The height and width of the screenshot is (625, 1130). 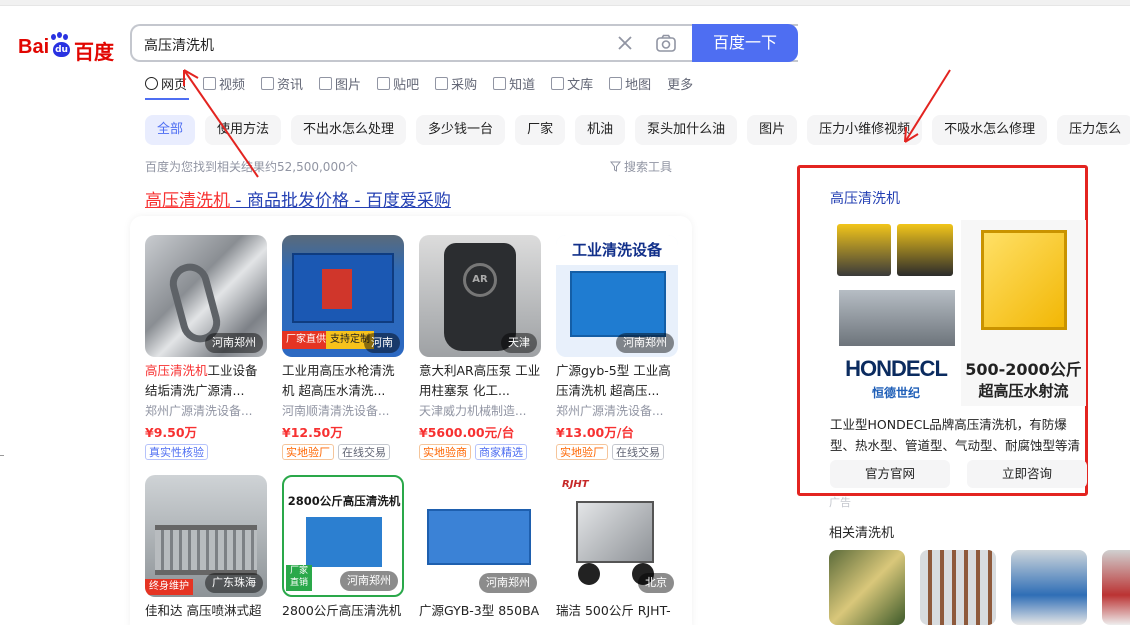 I want to click on product-card: 终身维护 广东珠海 佳和达 高压喷淋式超, so click(x=206, y=550).